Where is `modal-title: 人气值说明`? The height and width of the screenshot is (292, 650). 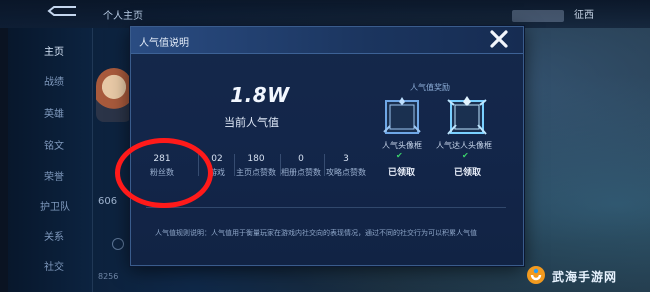 modal-title: 人气值说明 is located at coordinates (164, 43).